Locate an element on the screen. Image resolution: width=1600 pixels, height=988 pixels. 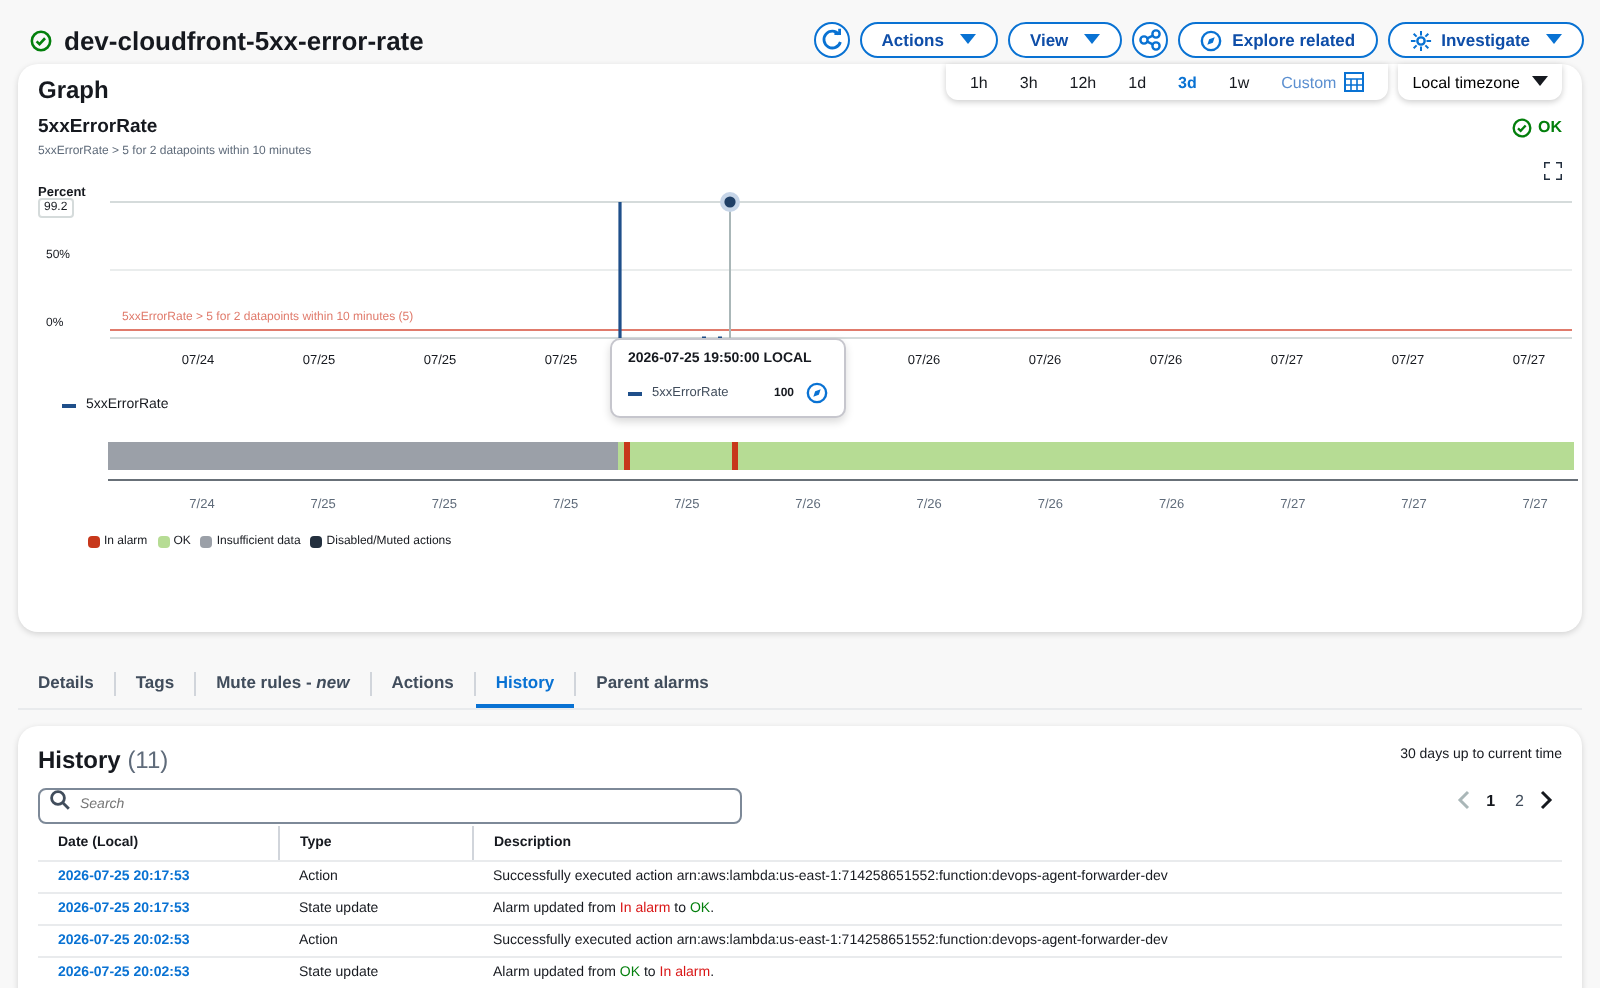
time-range-option: 1h is located at coordinates (978, 82).